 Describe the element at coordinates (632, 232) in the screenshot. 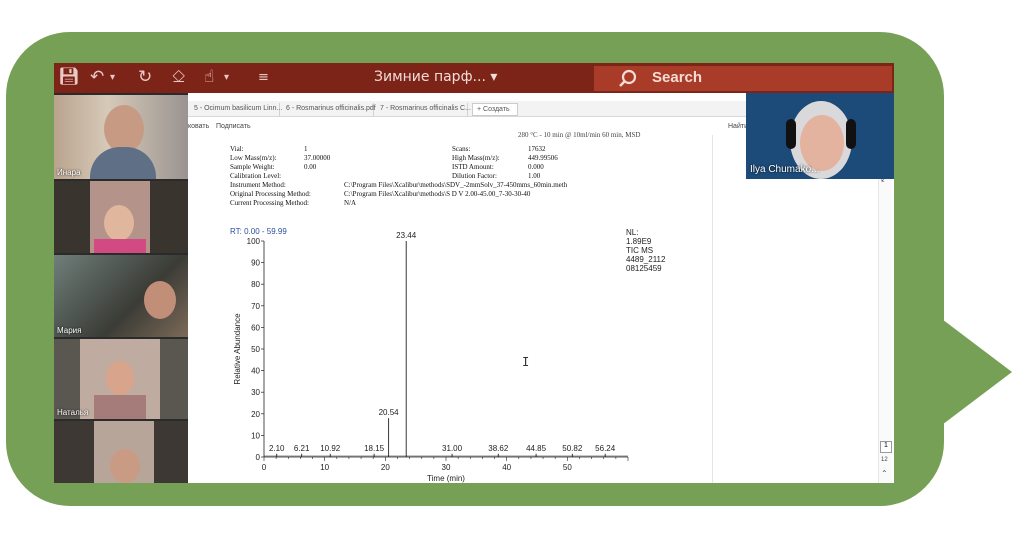

I see `chart-annotation: NL:` at that location.